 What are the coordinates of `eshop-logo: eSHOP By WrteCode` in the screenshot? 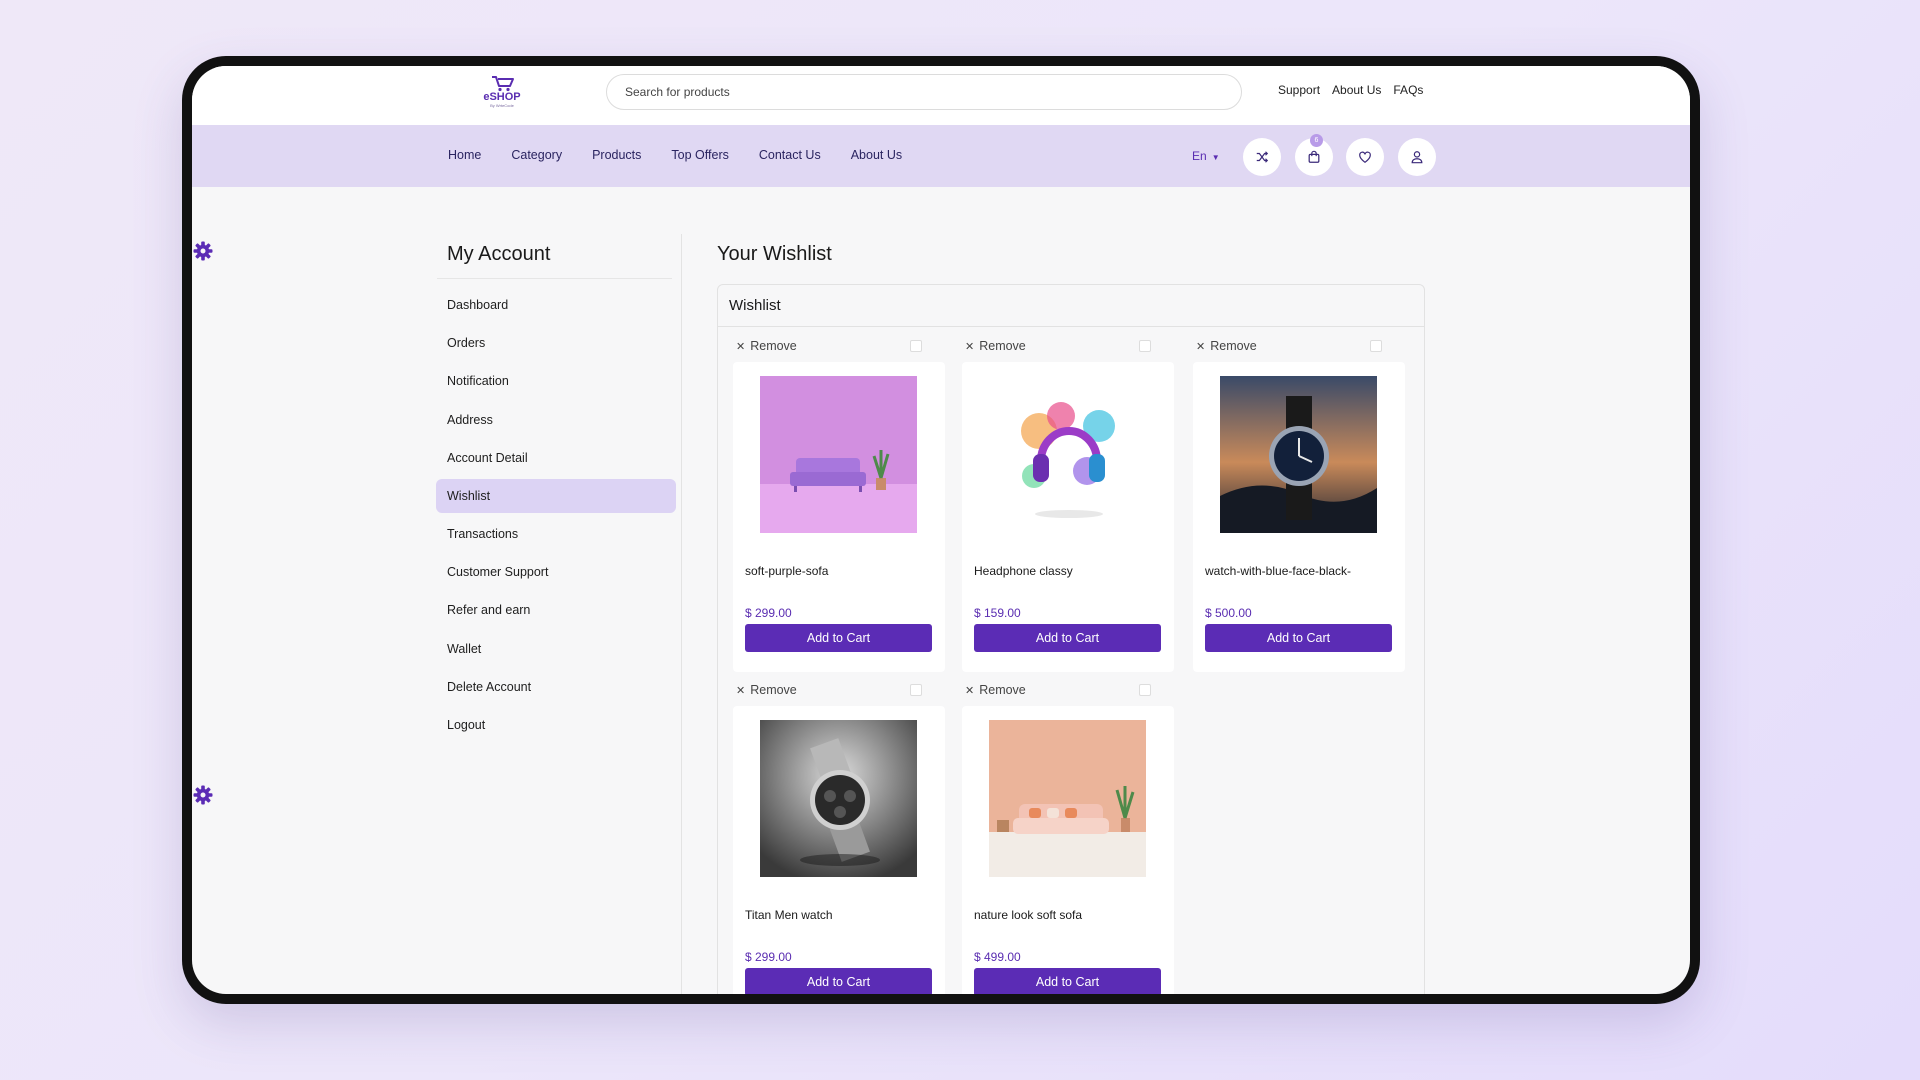 It's located at (502, 94).